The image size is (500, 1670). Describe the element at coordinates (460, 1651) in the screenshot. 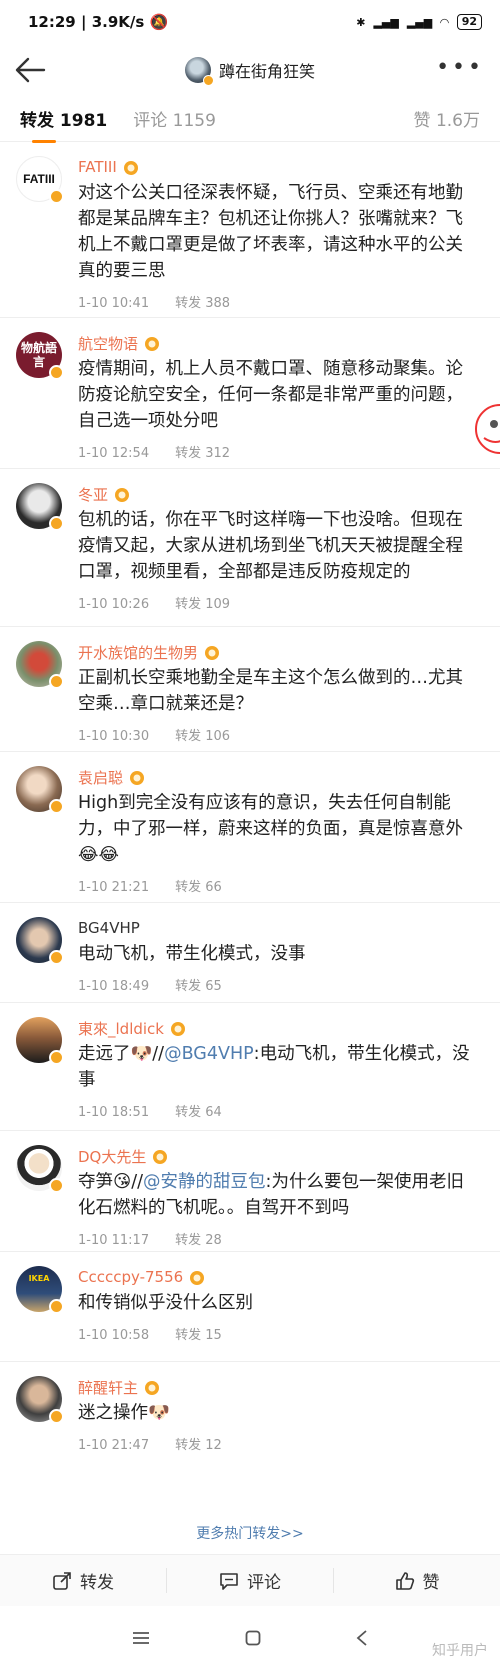

I see `watermark: 知乎用户` at that location.